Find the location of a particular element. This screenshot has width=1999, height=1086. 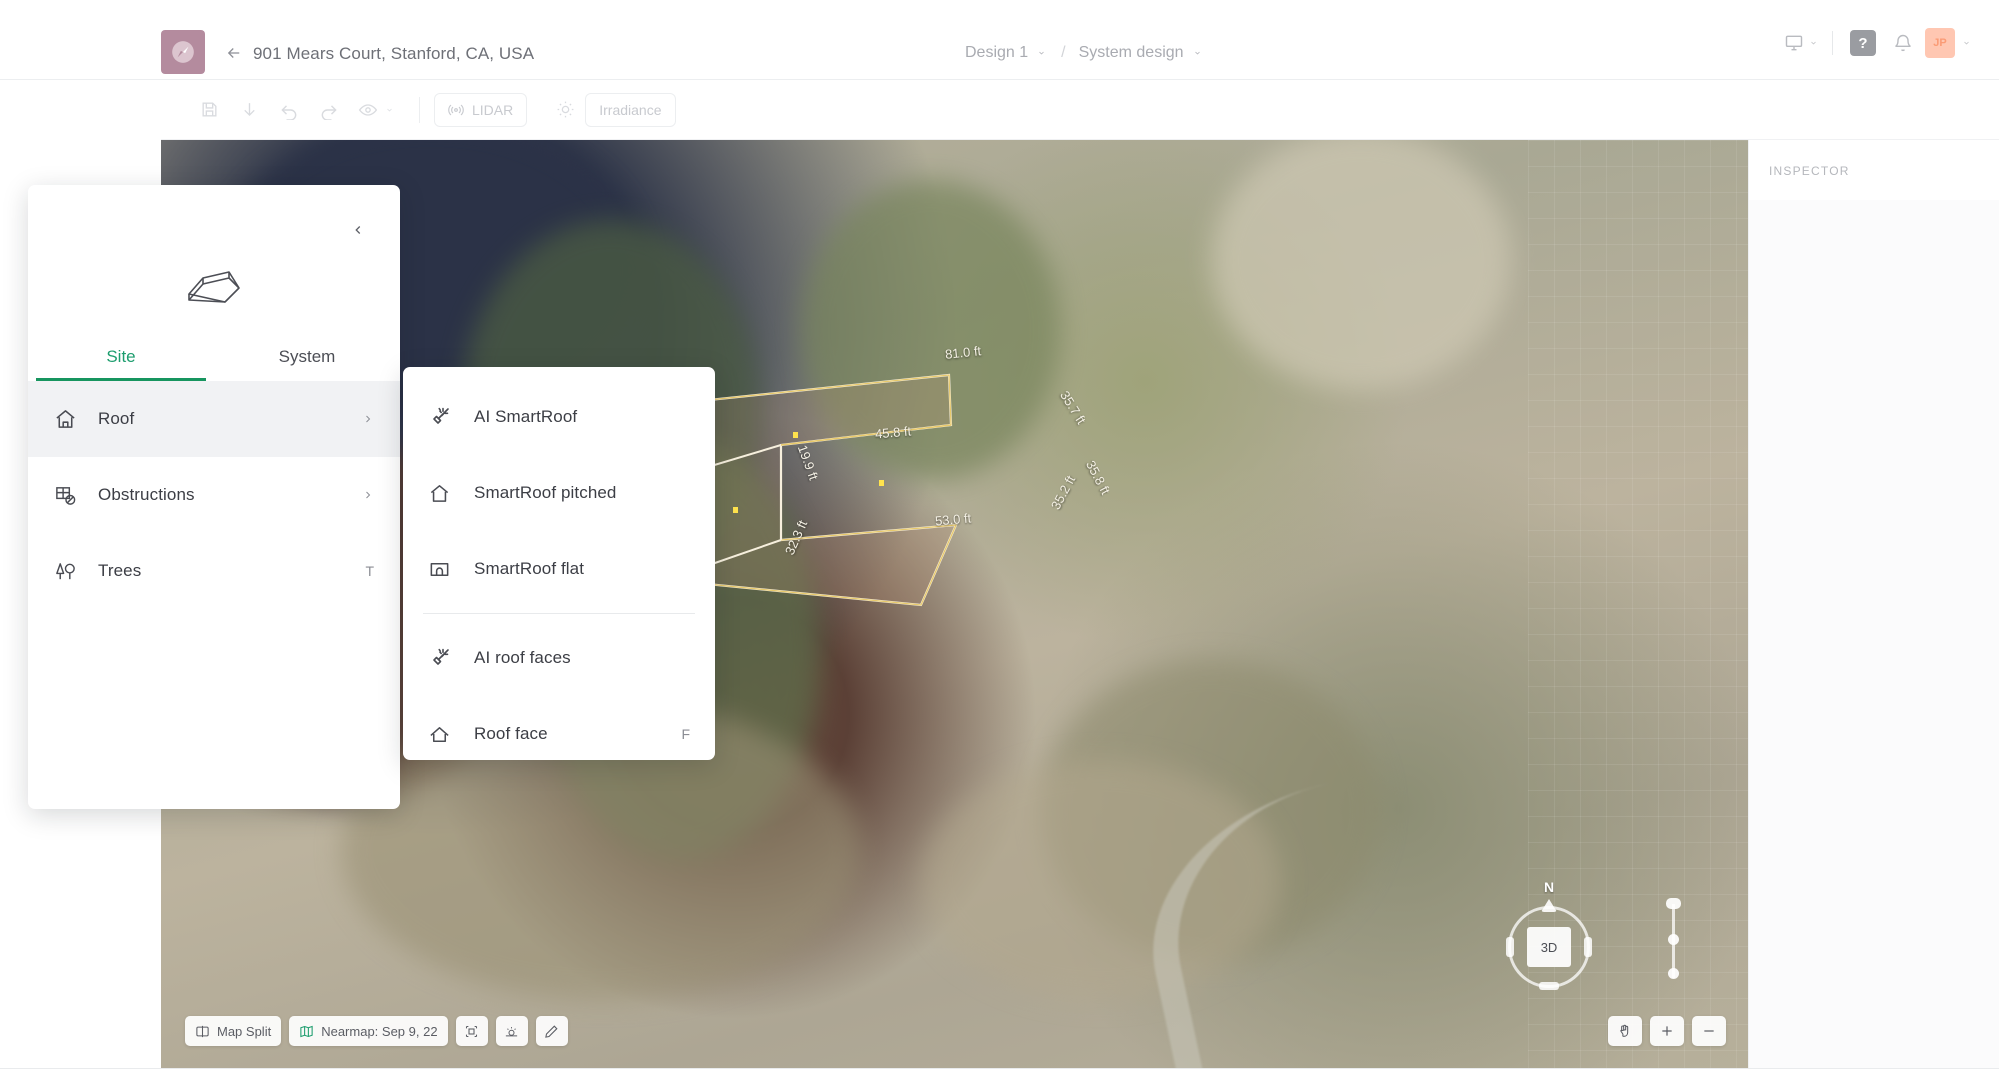

compass-nub-left is located at coordinates (1510, 947).